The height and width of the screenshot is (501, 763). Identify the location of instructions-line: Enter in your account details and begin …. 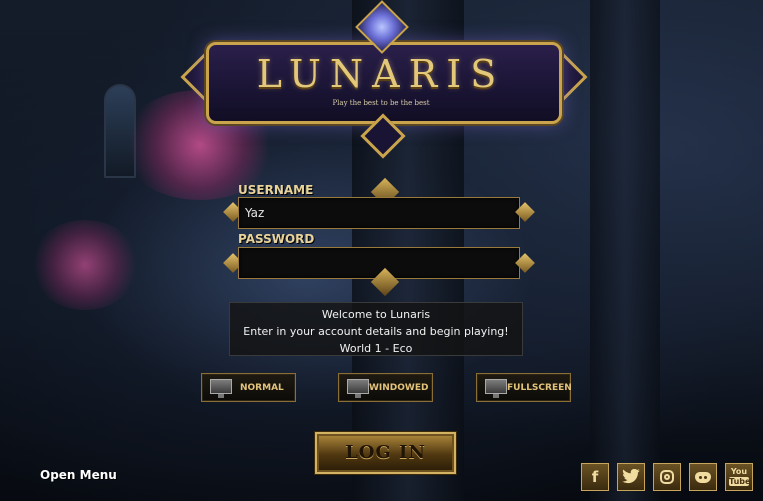
(376, 331).